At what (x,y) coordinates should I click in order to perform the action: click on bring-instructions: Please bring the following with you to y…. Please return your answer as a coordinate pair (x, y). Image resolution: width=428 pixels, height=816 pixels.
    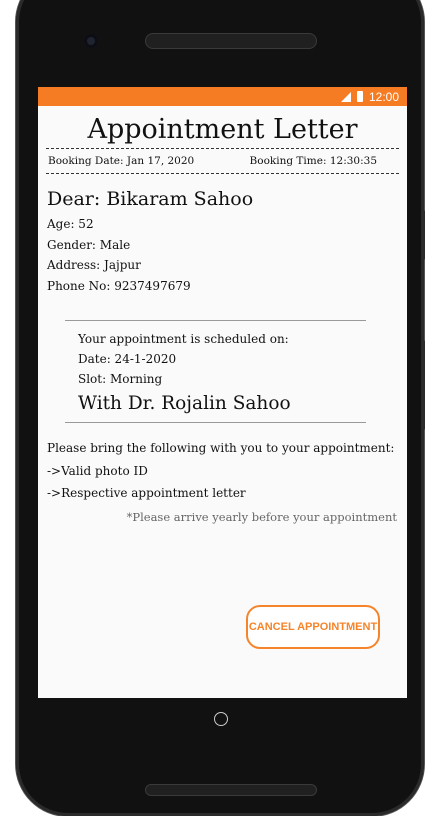
    Looking at the image, I should click on (221, 448).